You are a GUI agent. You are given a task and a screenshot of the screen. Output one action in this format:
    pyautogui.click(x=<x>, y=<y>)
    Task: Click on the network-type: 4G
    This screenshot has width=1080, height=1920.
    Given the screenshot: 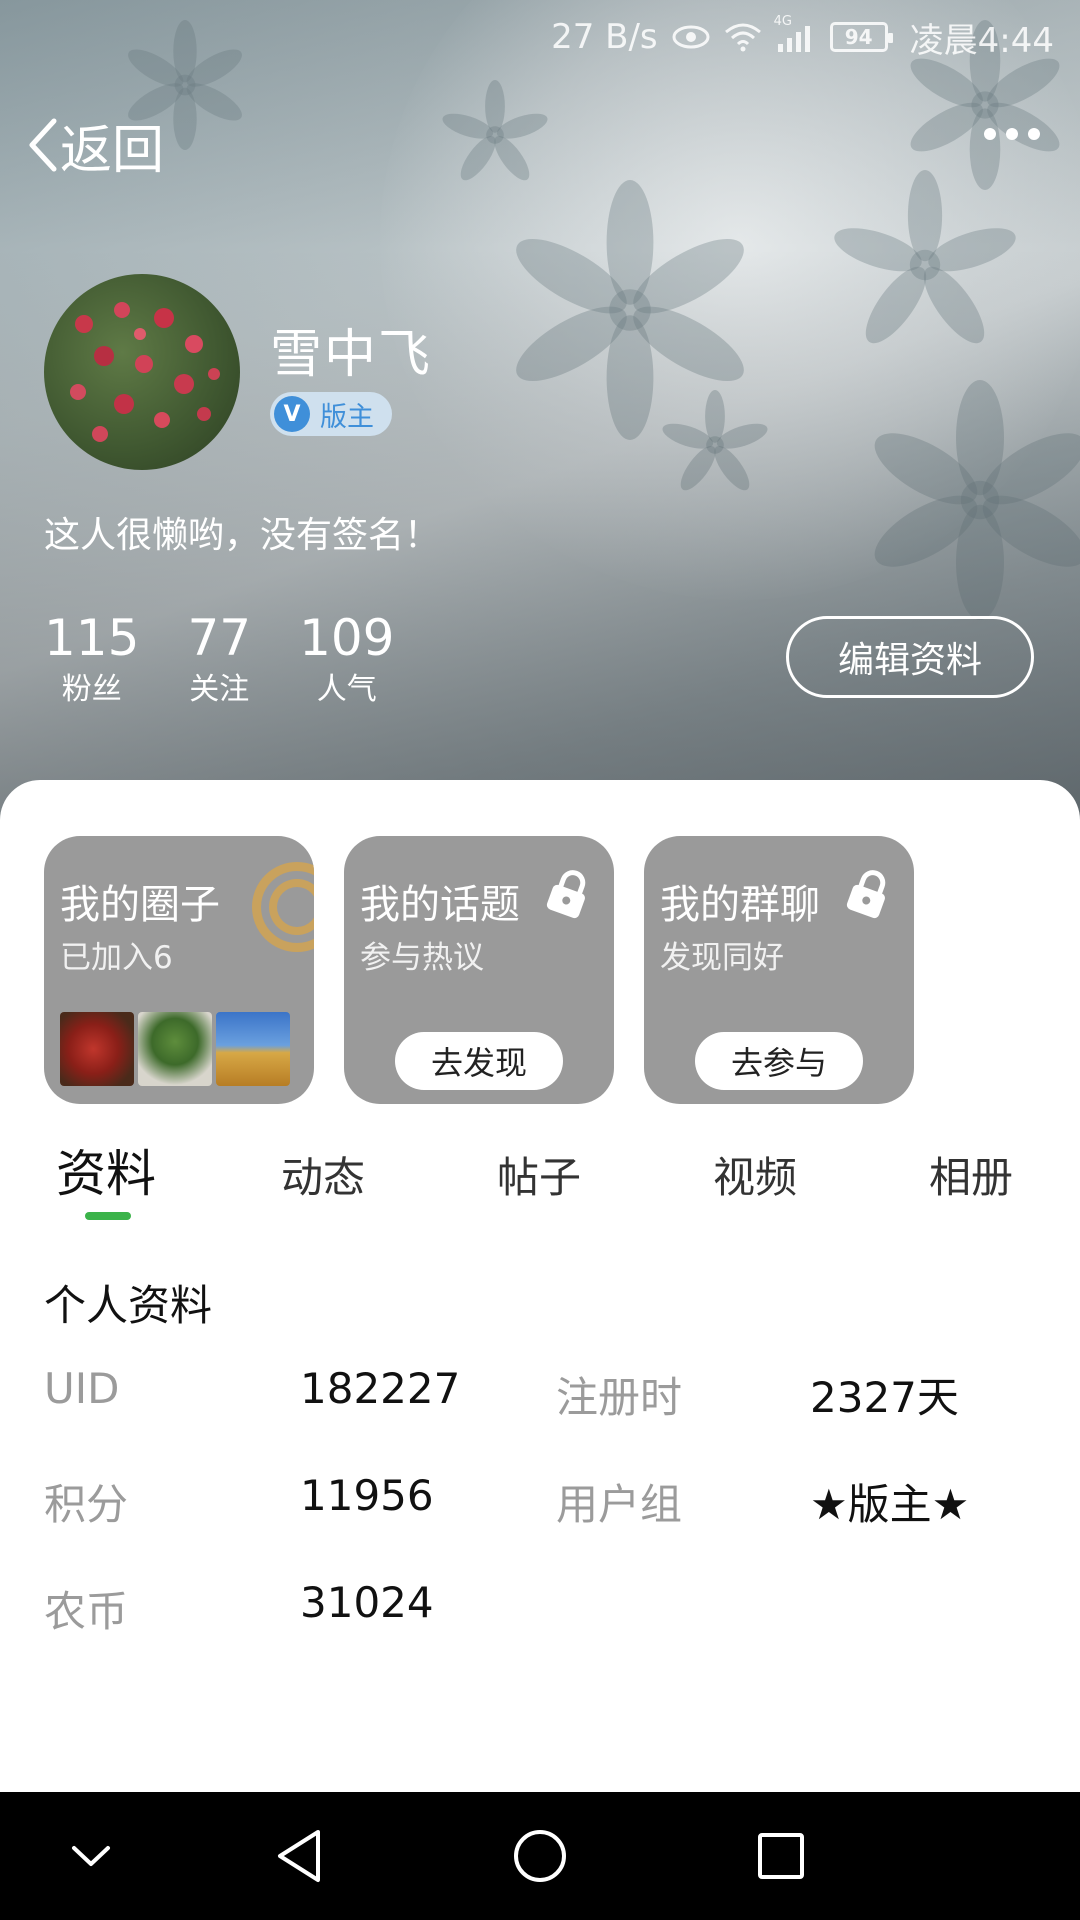 What is the action you would take?
    pyautogui.click(x=782, y=21)
    